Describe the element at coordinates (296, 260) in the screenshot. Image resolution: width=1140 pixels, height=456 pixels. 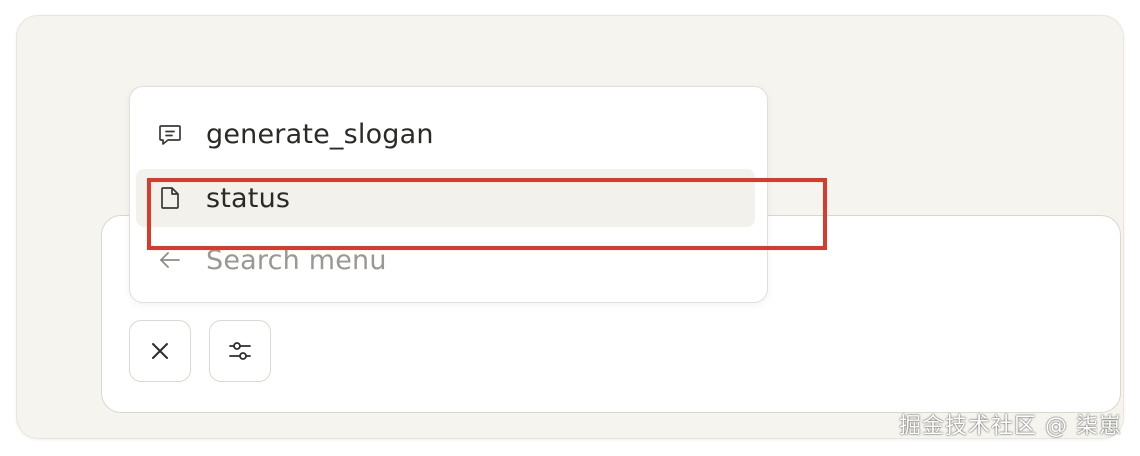
I see `search-placeholder: Search menu` at that location.